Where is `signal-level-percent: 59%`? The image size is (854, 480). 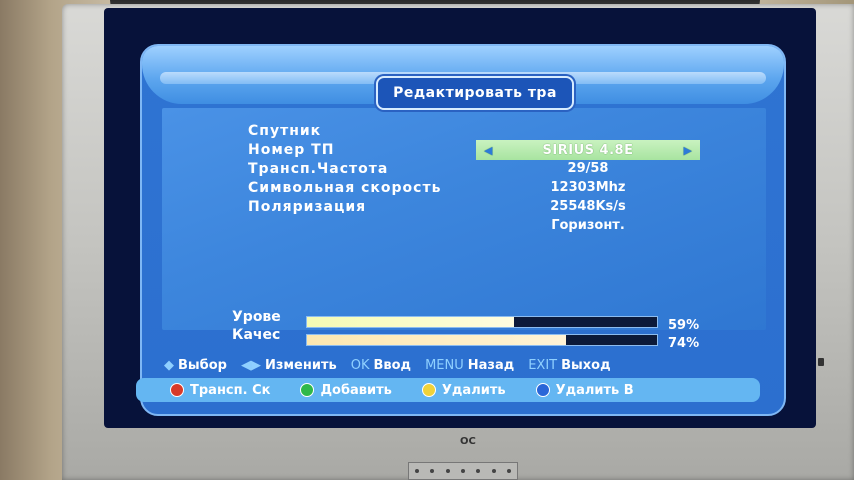
signal-level-percent: 59% is located at coordinates (684, 325).